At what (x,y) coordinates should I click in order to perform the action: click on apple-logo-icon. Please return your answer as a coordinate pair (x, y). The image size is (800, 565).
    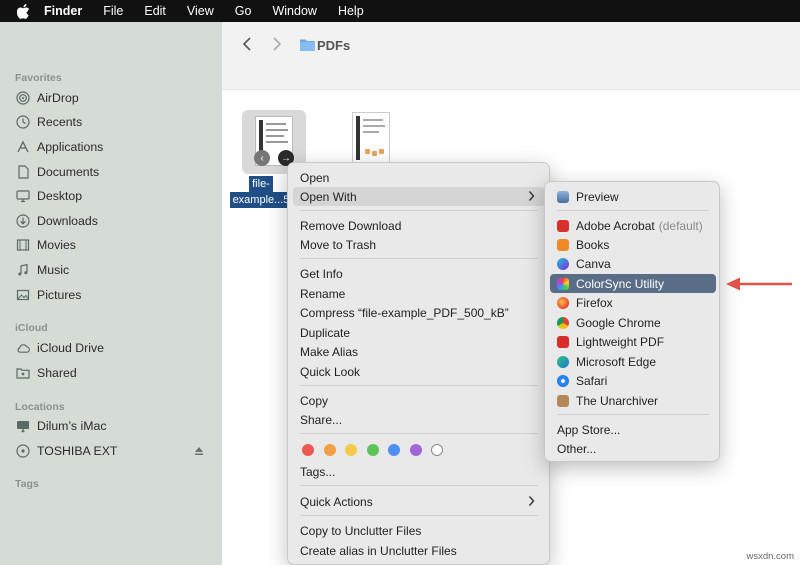
    Looking at the image, I should click on (23, 11).